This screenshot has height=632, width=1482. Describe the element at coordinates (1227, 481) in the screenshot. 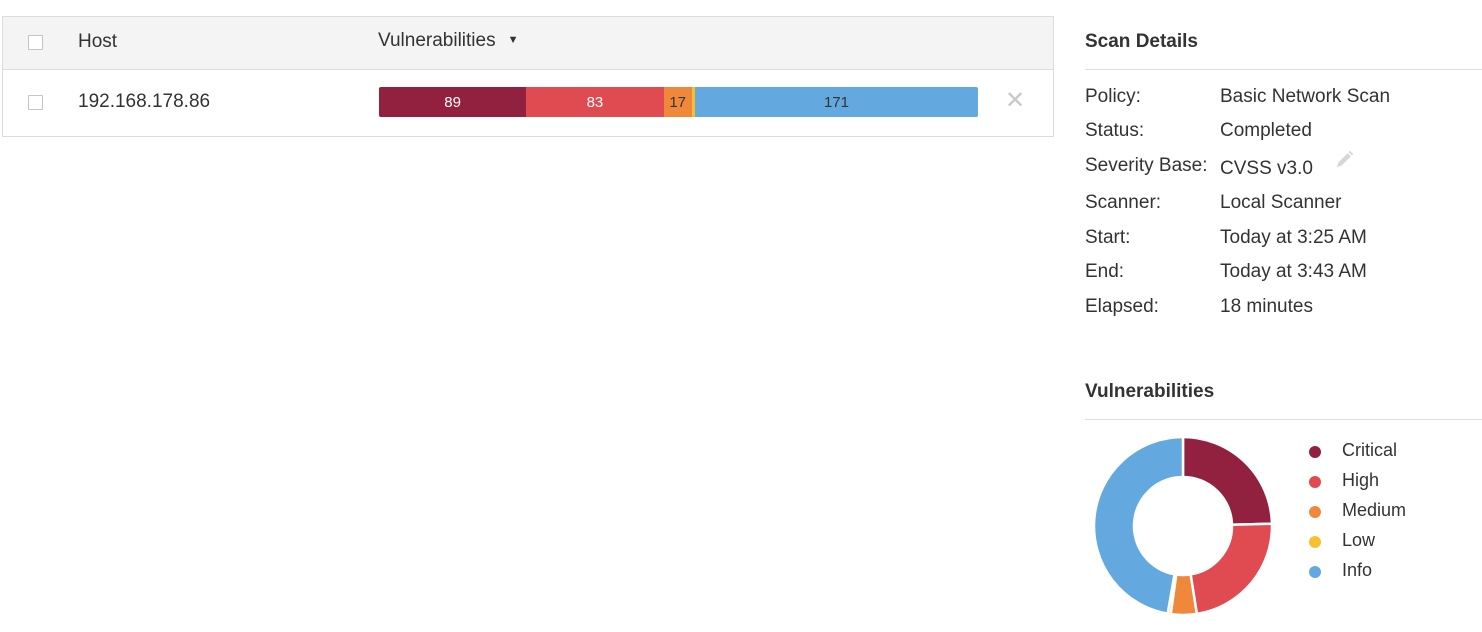

I see `donut-slice-critical` at that location.